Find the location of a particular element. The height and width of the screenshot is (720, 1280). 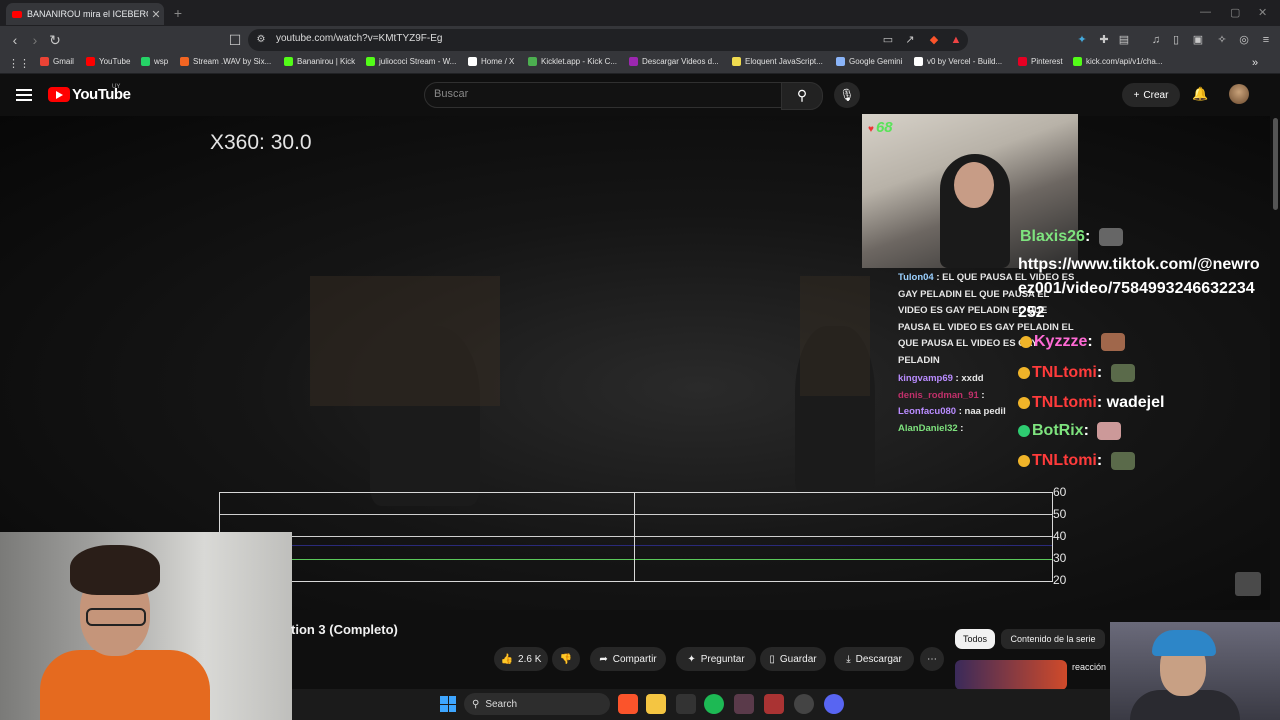

download-icon: ⤓ is located at coordinates (848, 659).